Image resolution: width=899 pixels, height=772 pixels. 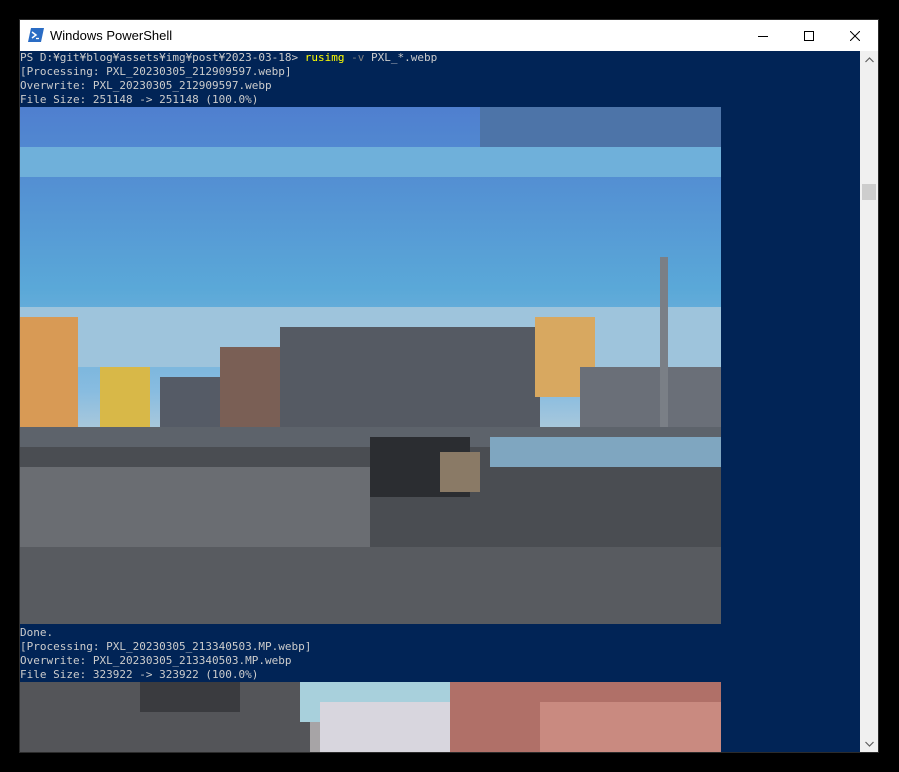 I want to click on minimize-icon, so click(x=763, y=36).